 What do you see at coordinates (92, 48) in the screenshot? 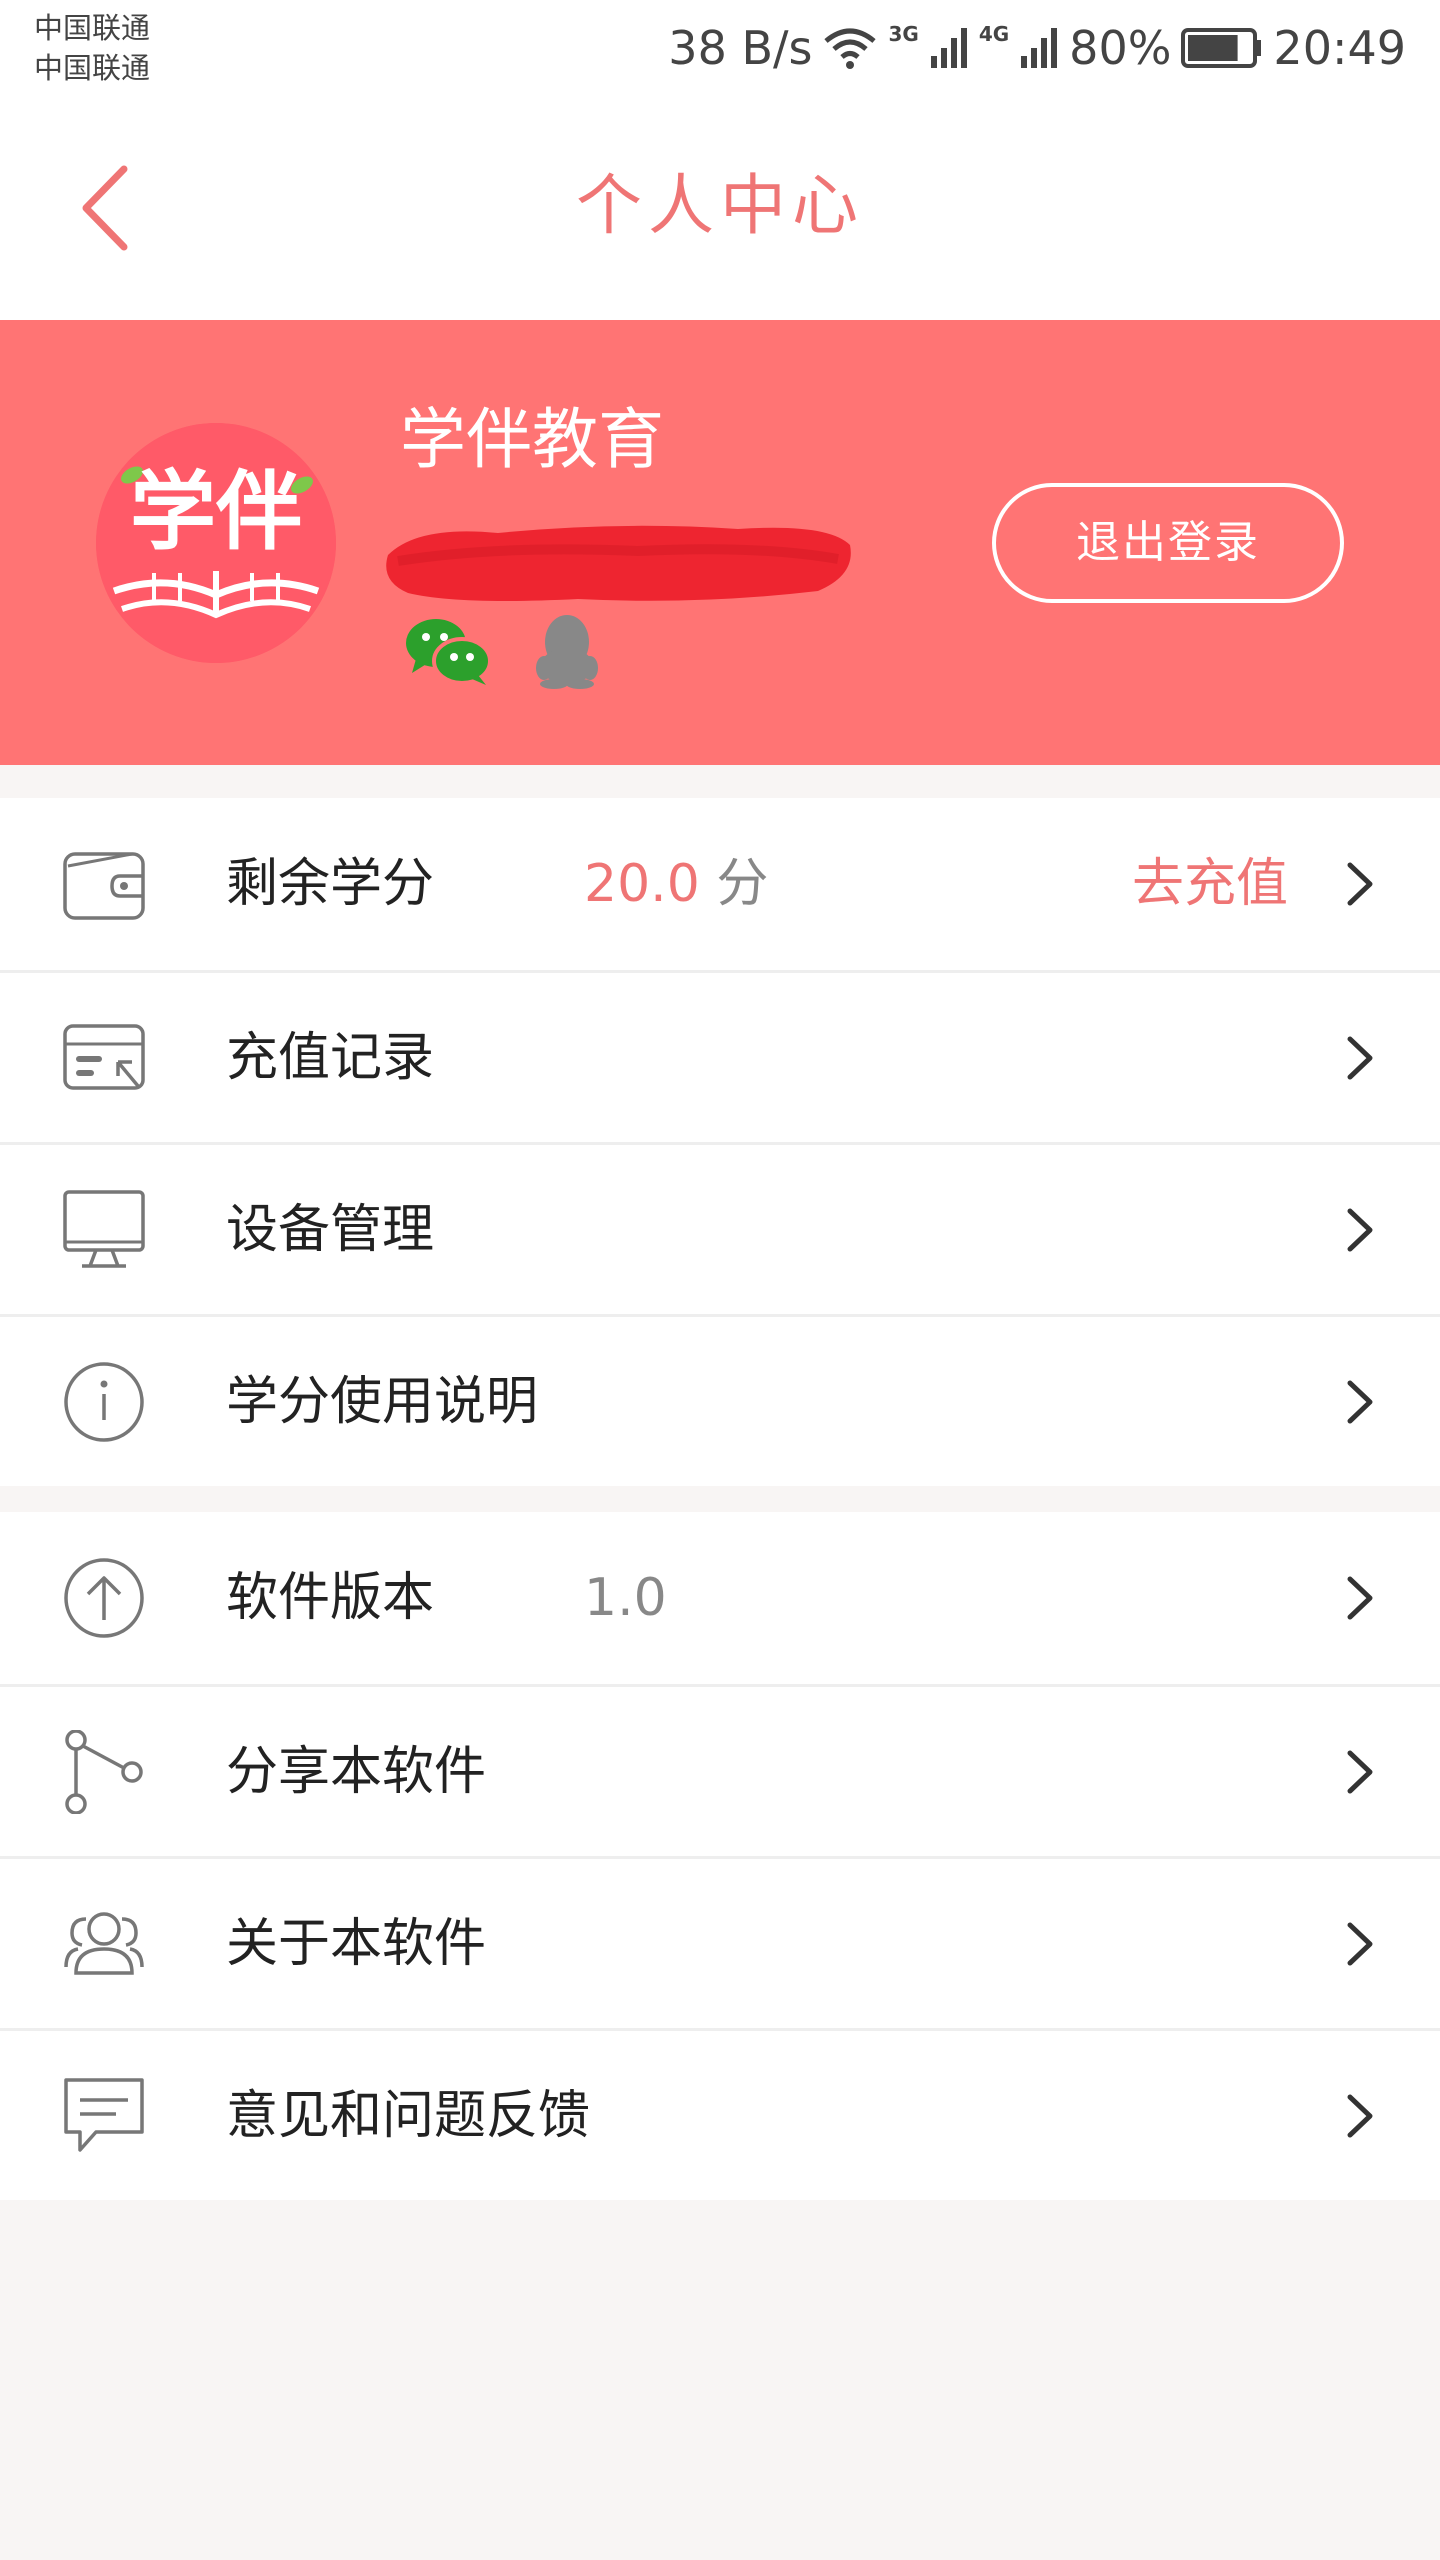
I see `carrier-info: 中国联通 中国联通` at bounding box center [92, 48].